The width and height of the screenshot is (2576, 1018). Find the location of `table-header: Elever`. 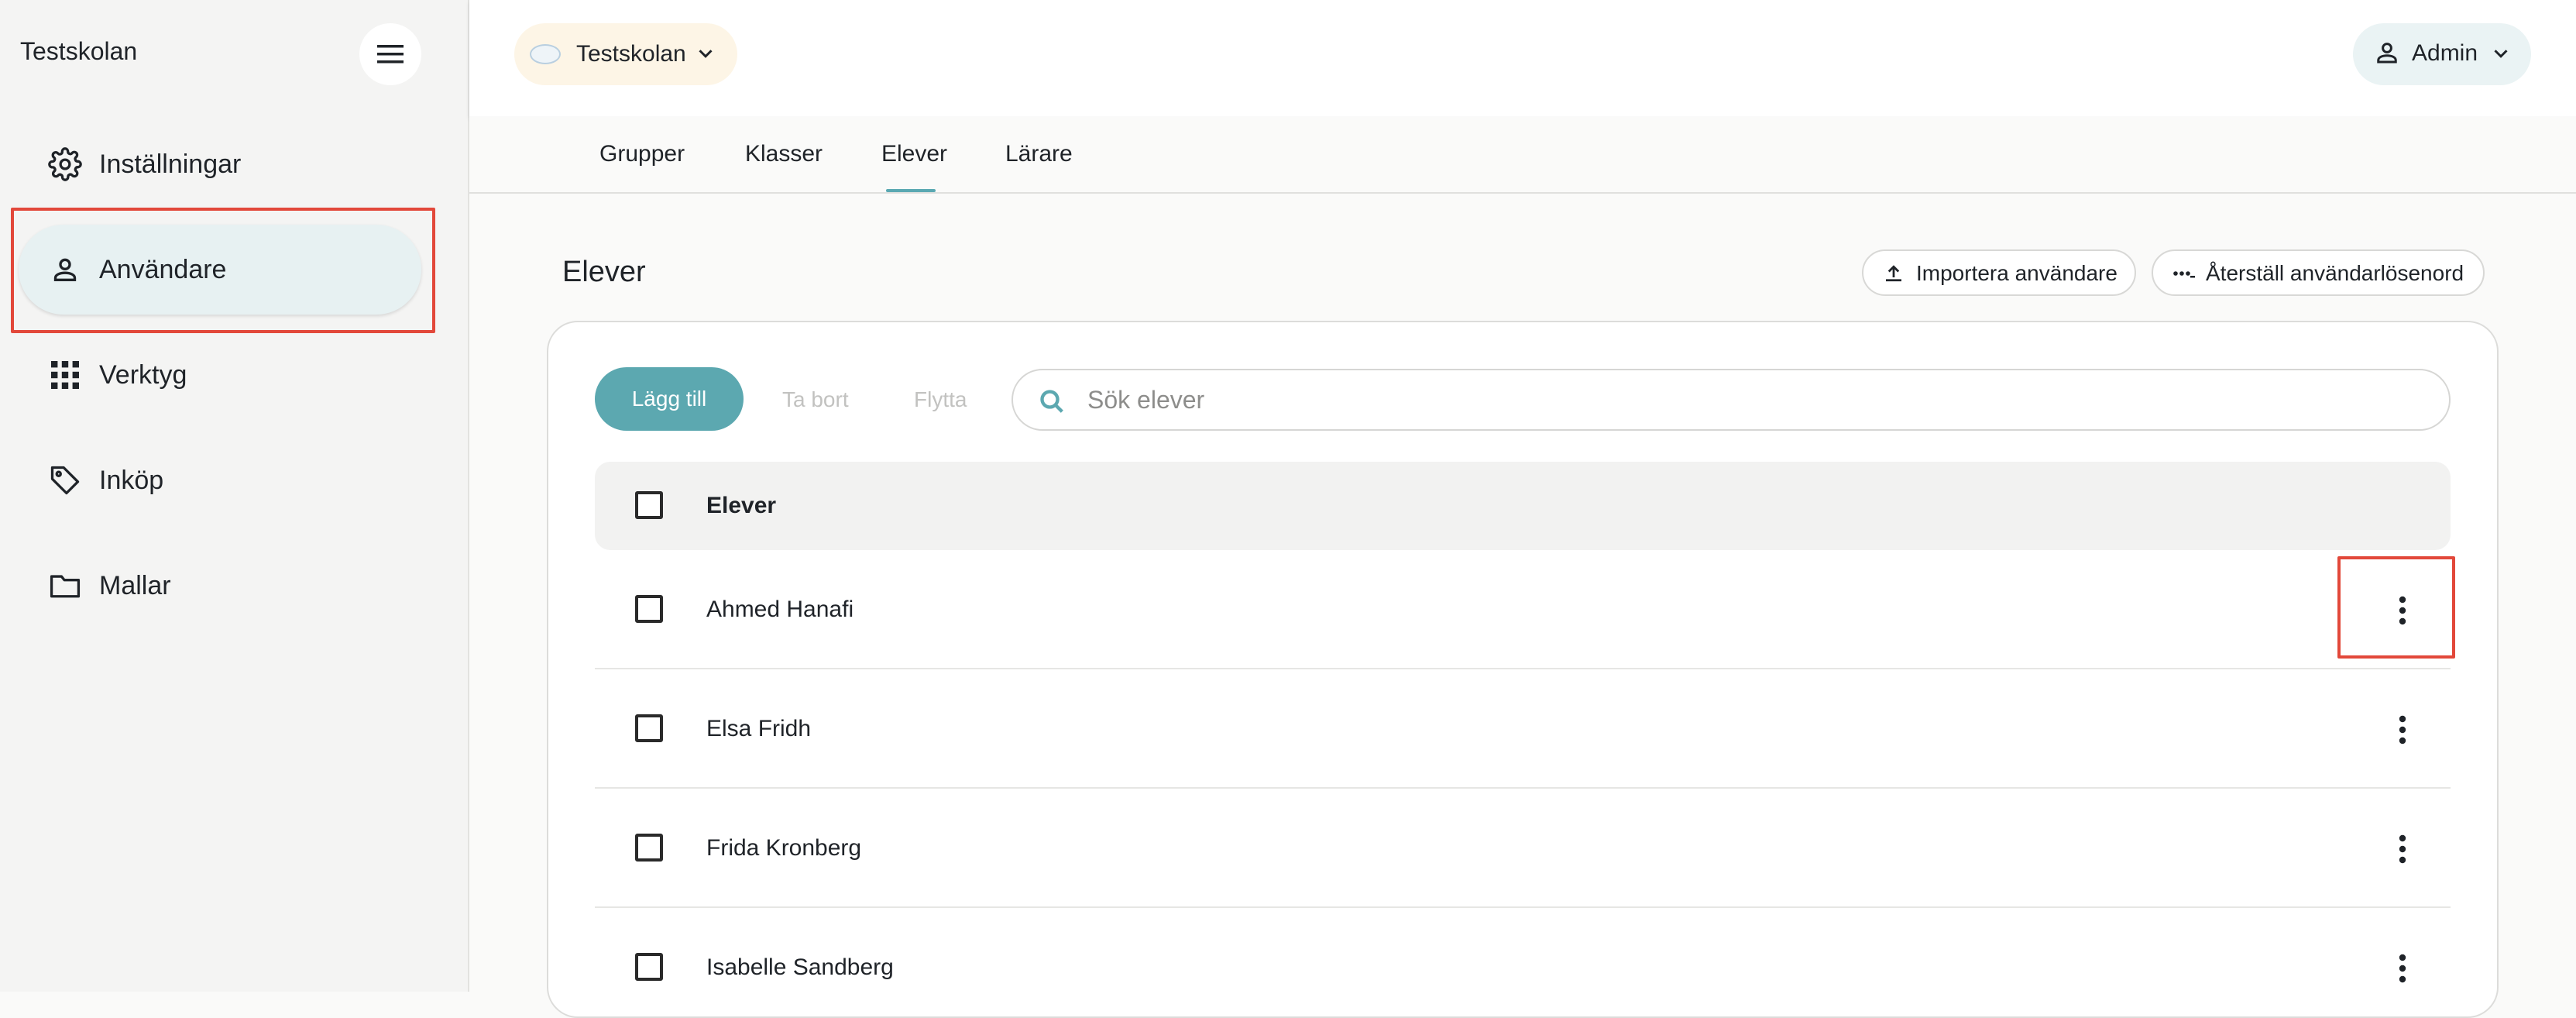

table-header: Elever is located at coordinates (1523, 506).